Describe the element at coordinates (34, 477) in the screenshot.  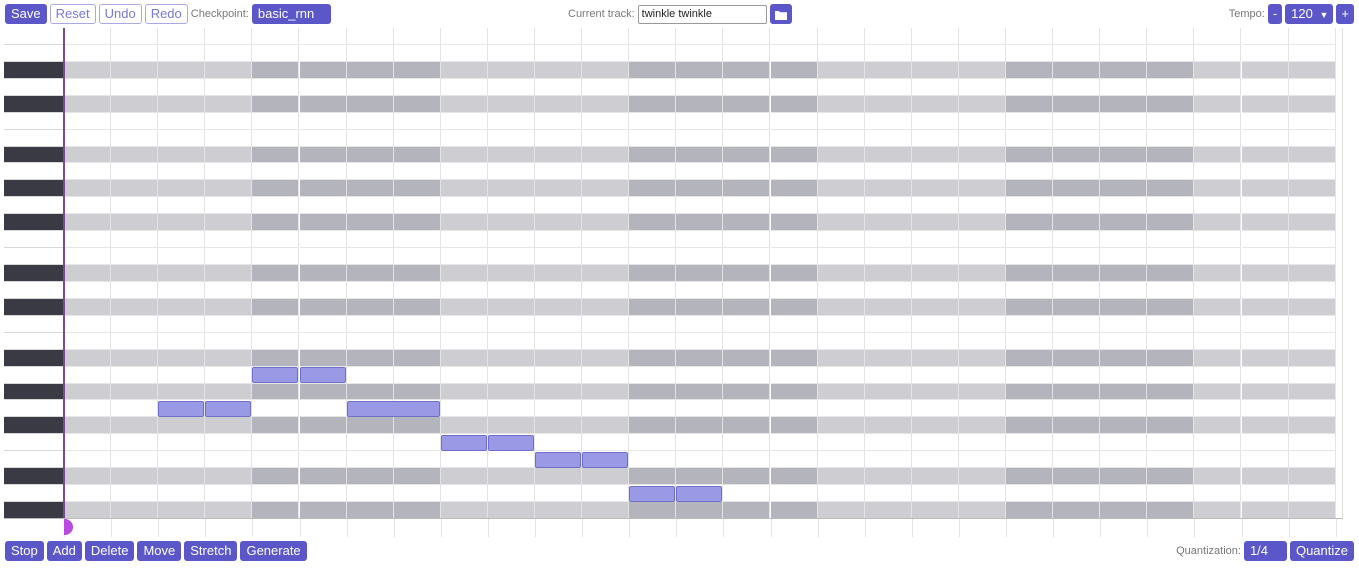
I see `black-key` at that location.